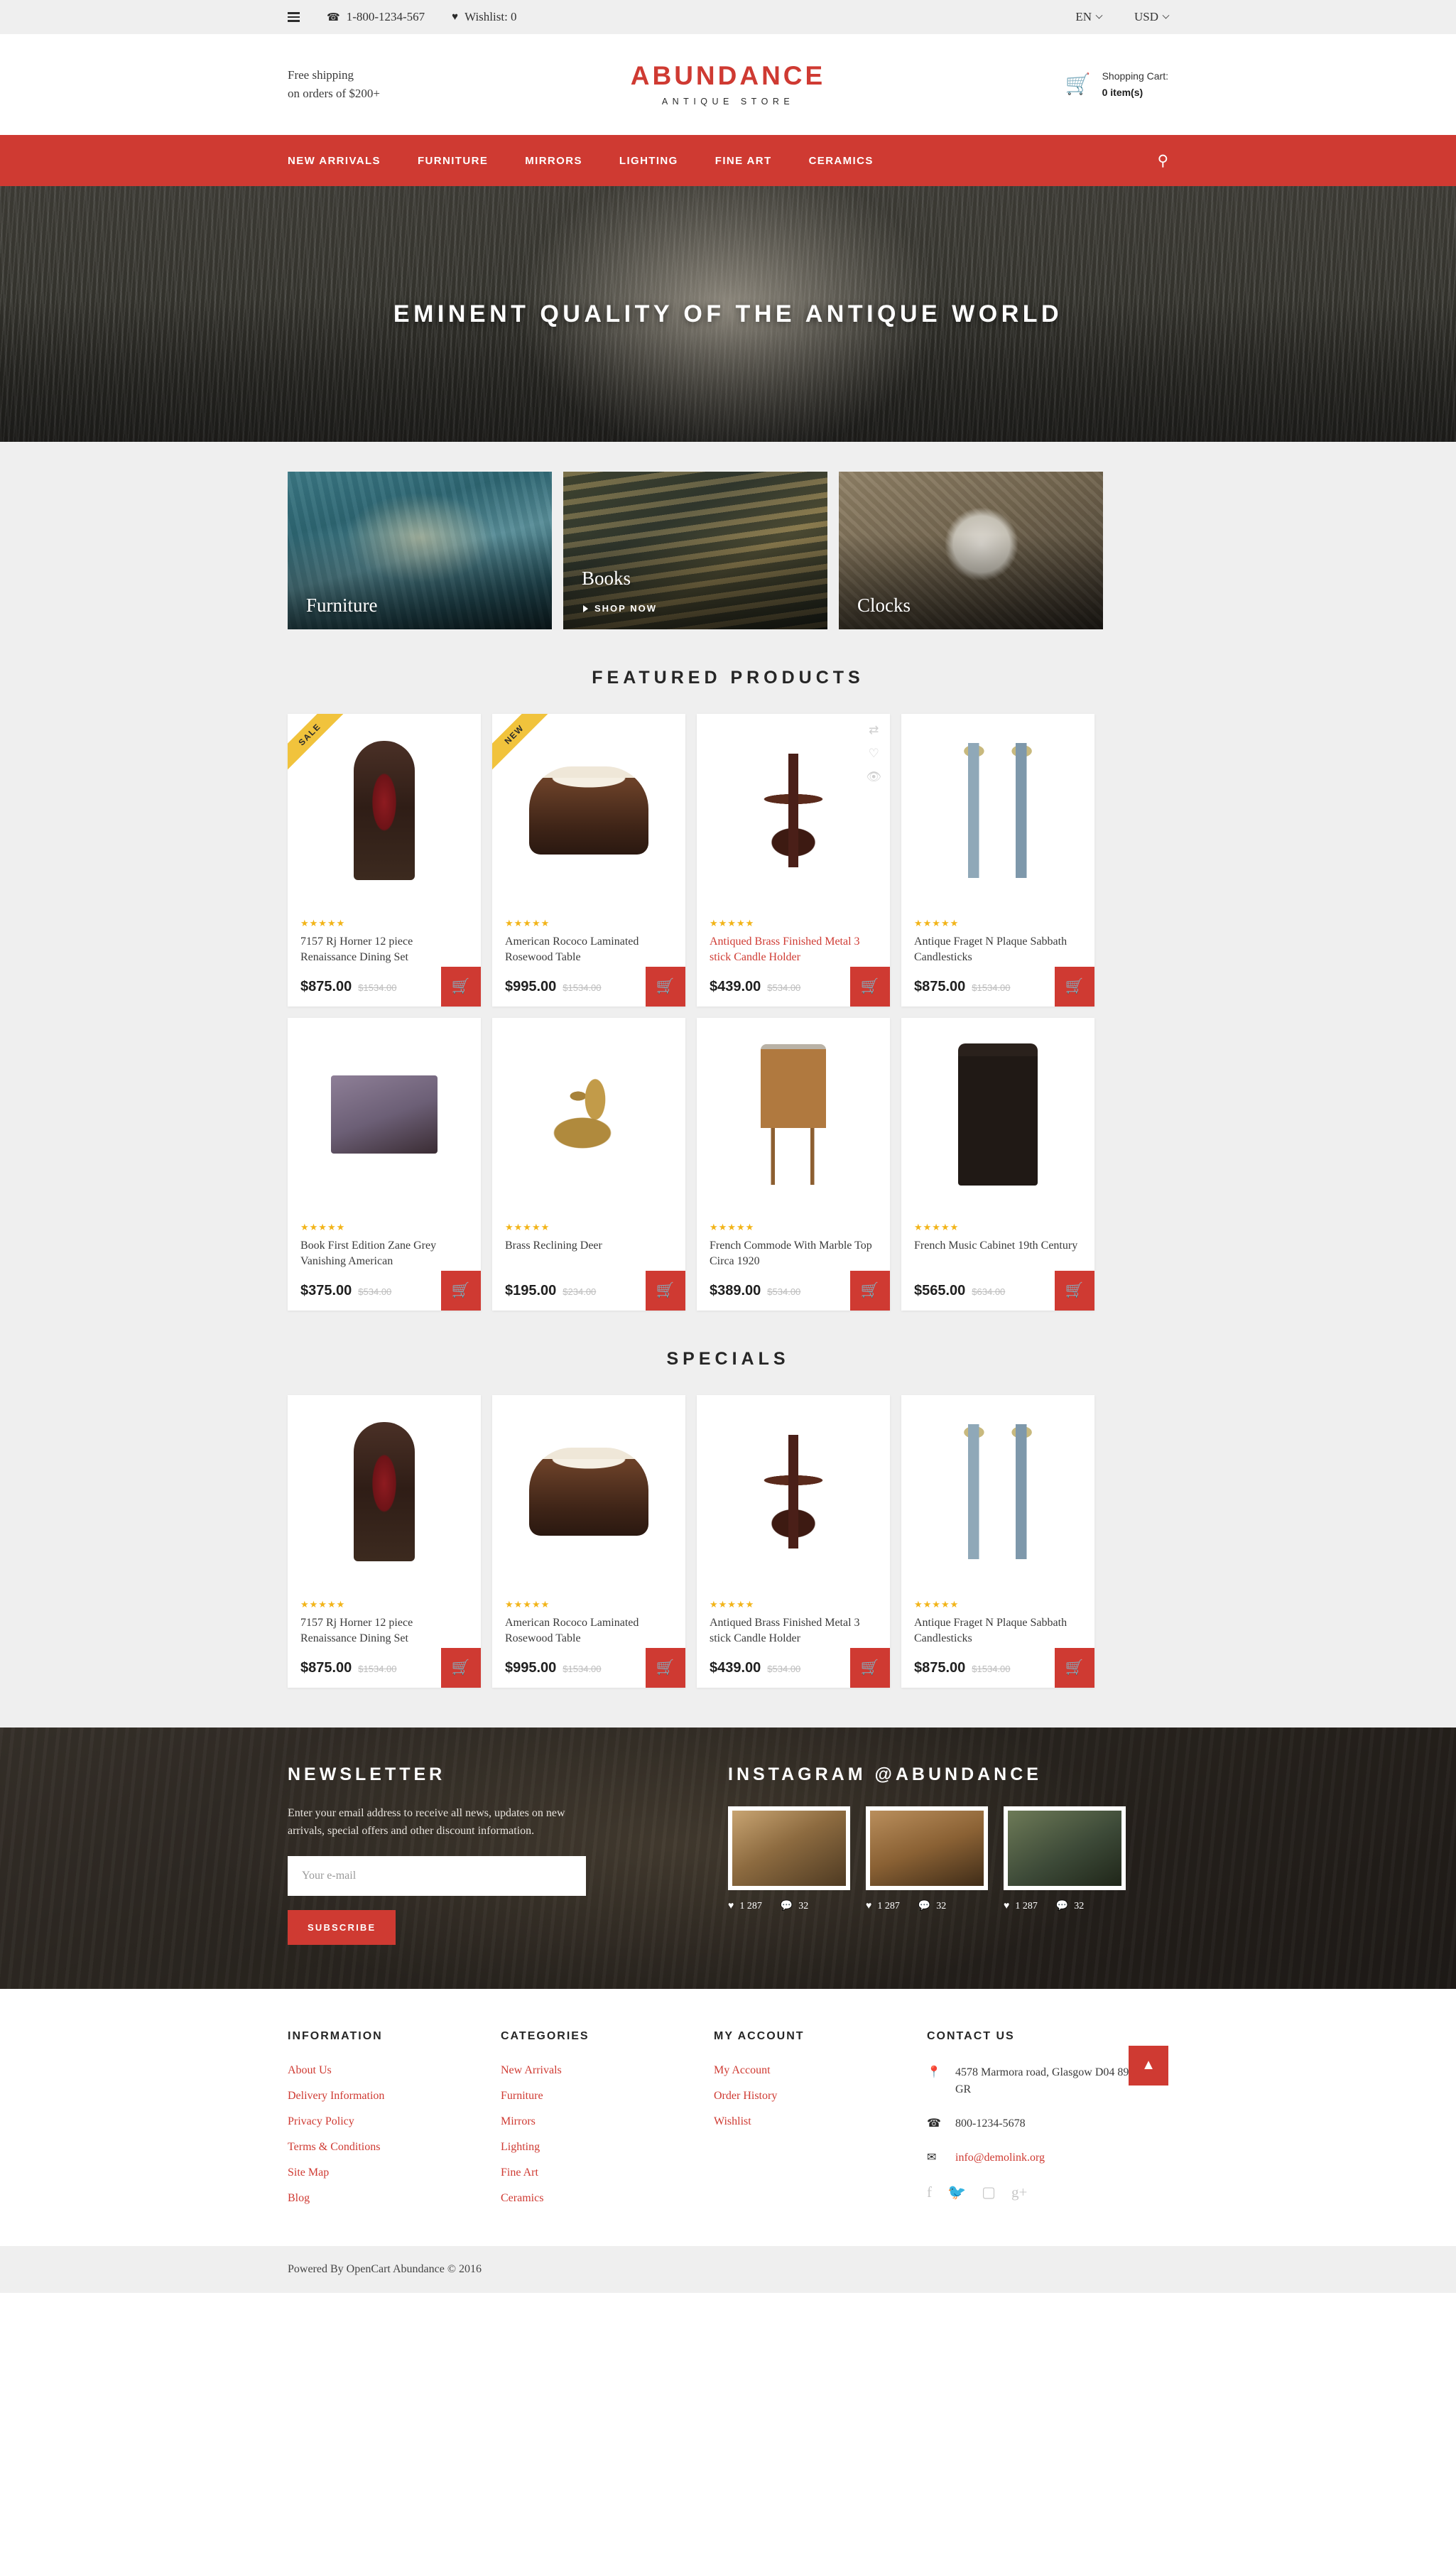 The image size is (1456, 2560). What do you see at coordinates (607, 2147) in the screenshot?
I see `footer-link-lighting: Lighting` at bounding box center [607, 2147].